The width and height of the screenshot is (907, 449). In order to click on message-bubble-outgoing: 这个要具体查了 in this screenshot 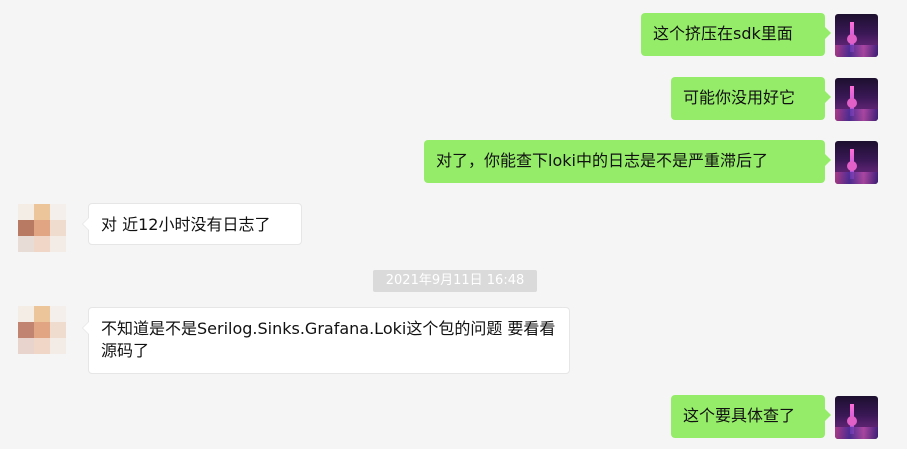, I will do `click(751, 416)`.